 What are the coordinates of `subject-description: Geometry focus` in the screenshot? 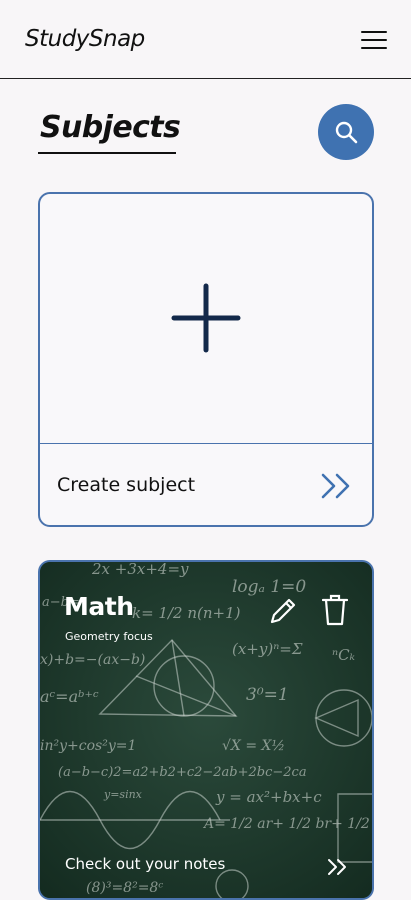 It's located at (109, 636).